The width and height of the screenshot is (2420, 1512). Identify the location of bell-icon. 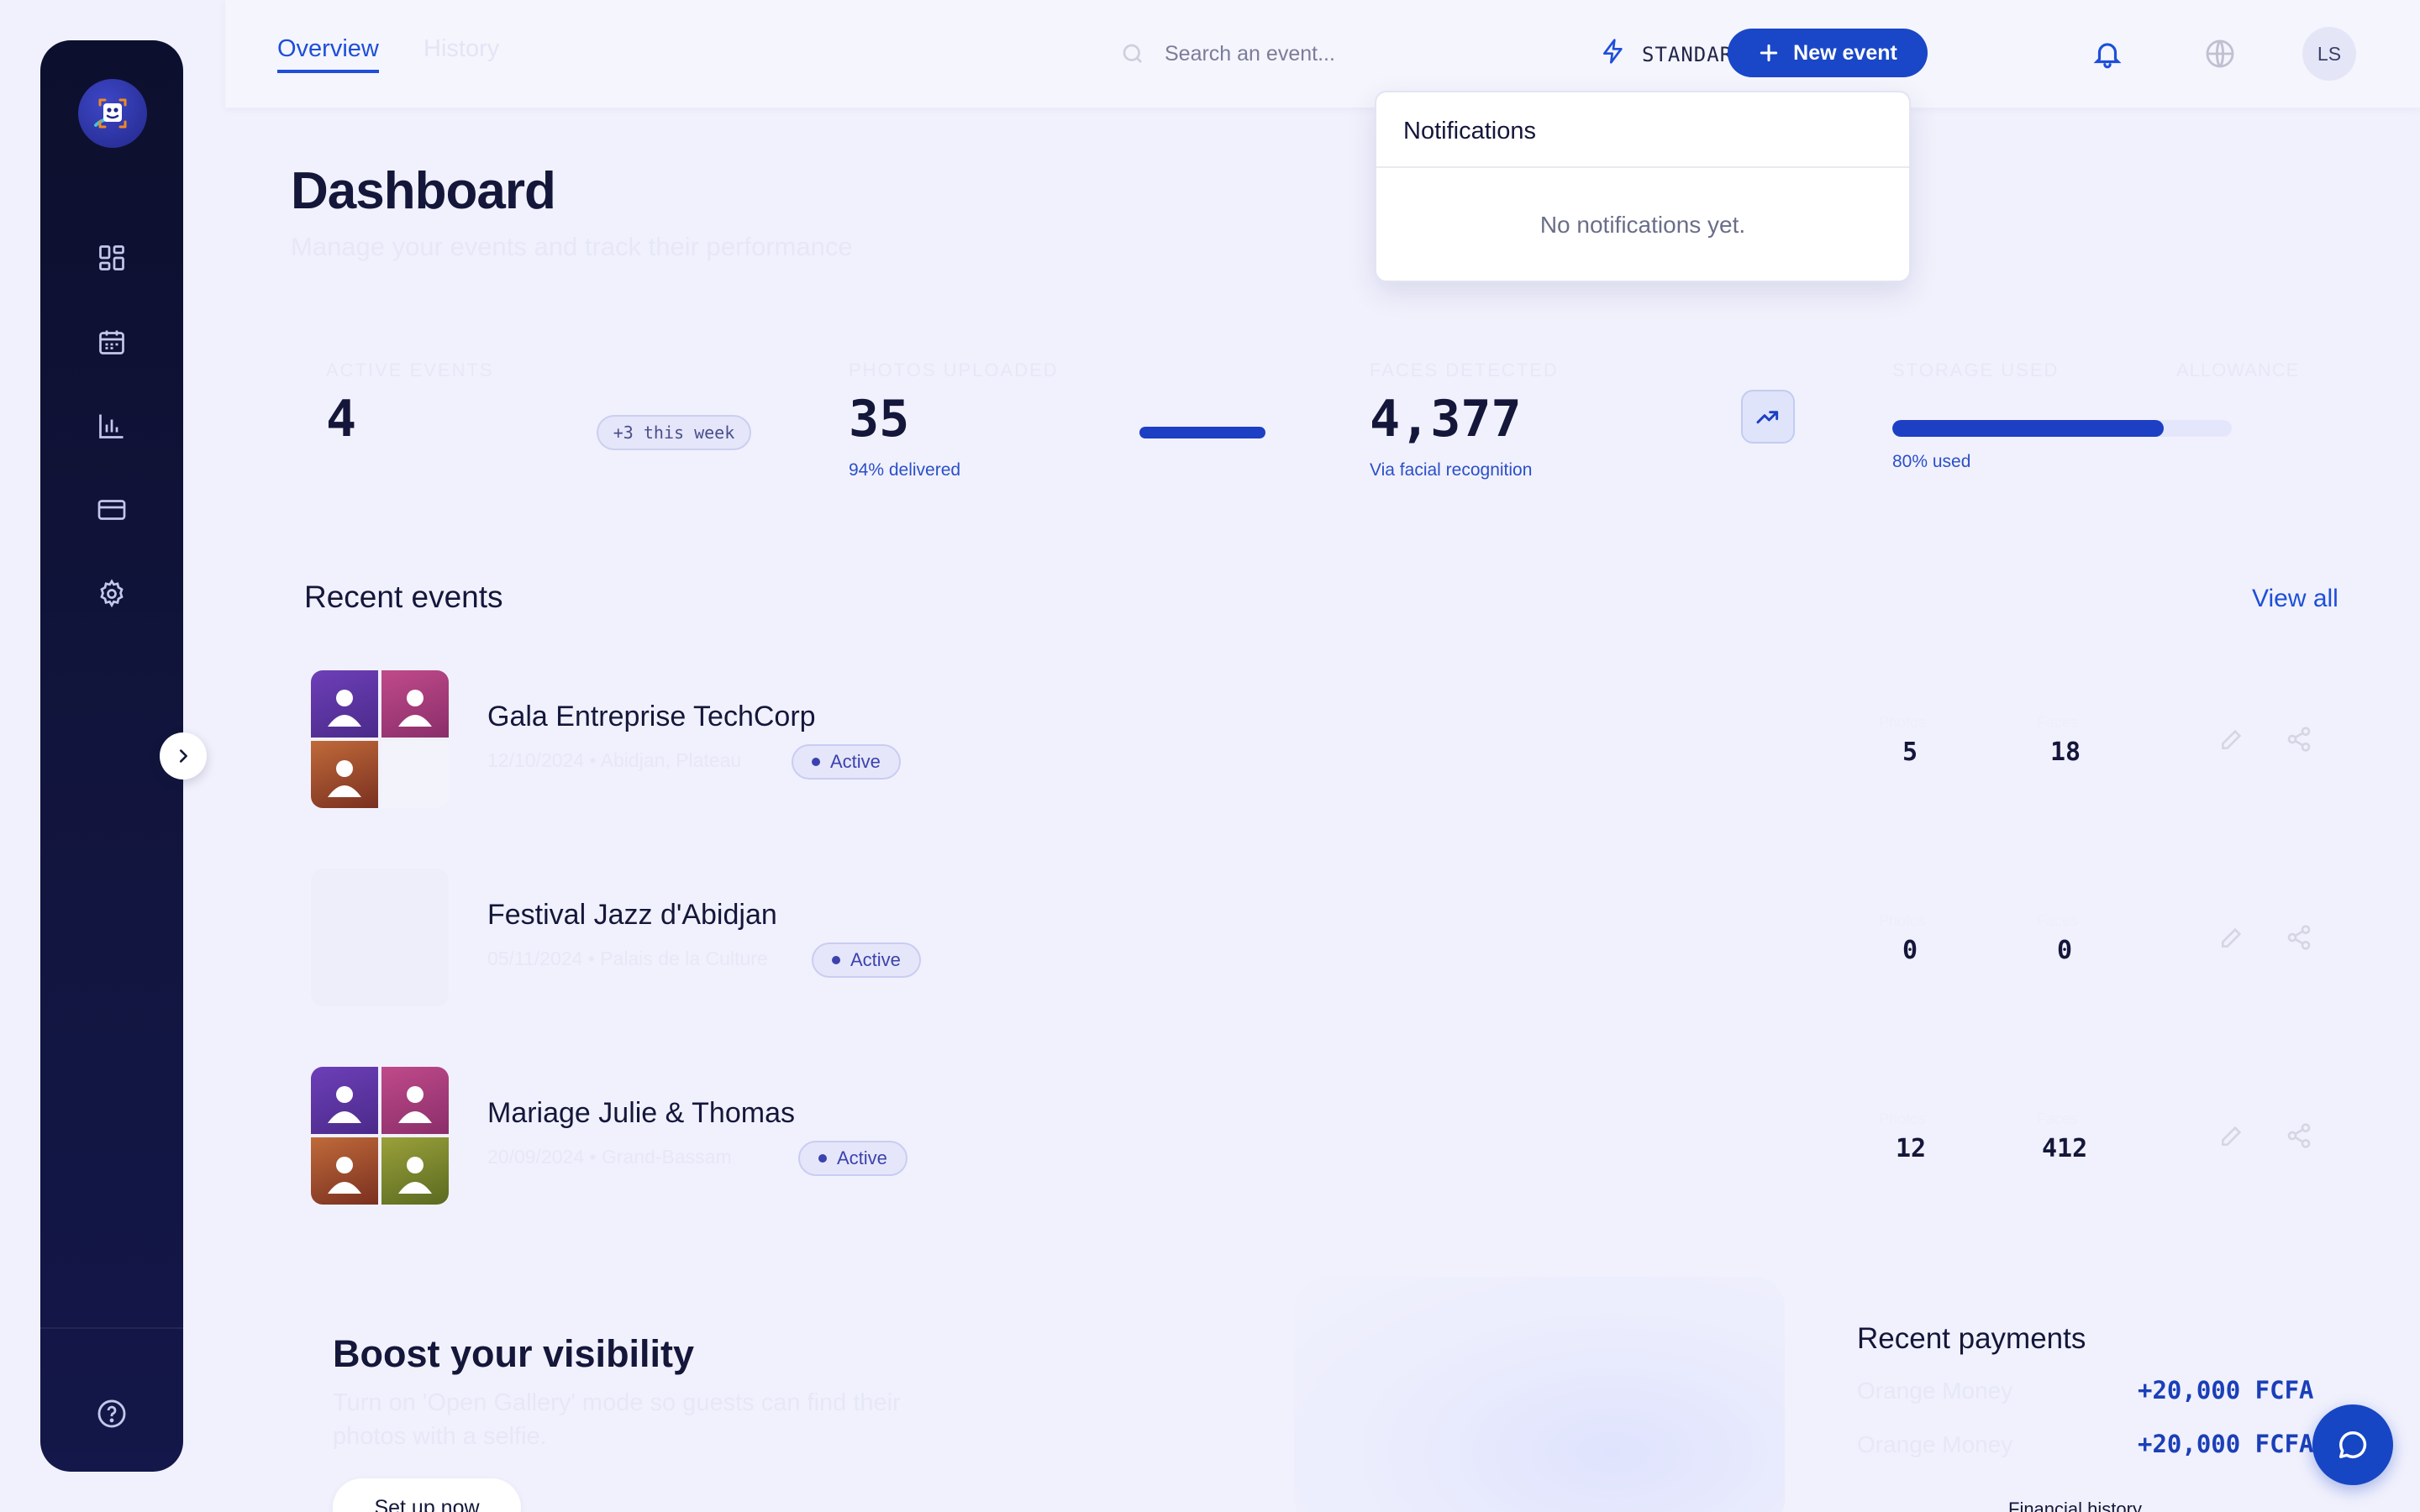
(2107, 54).